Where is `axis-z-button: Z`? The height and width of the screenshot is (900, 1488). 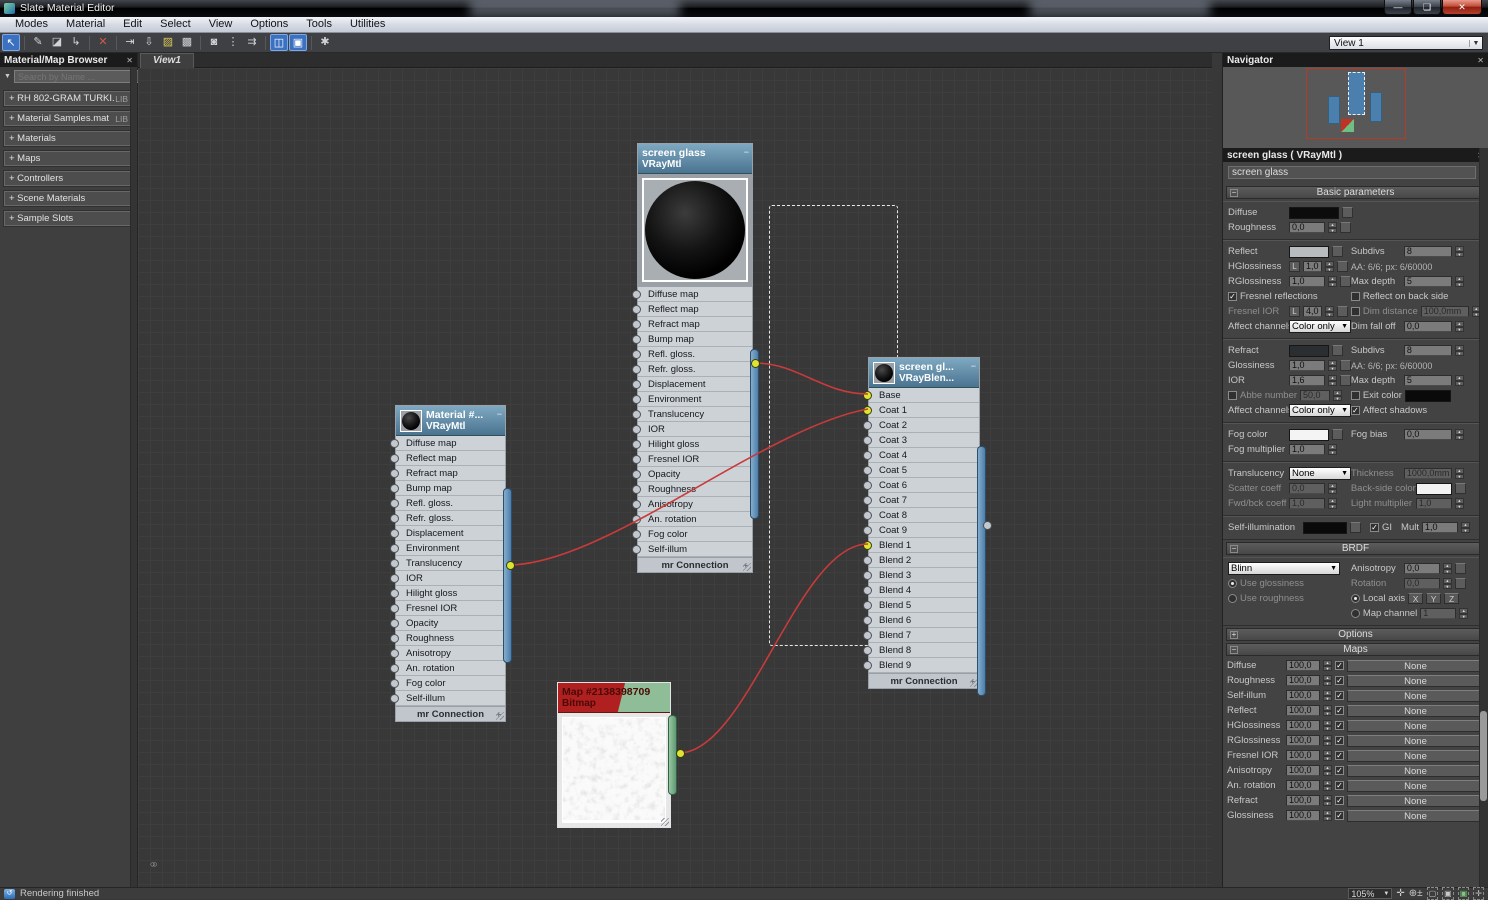
axis-z-button: Z is located at coordinates (1452, 598).